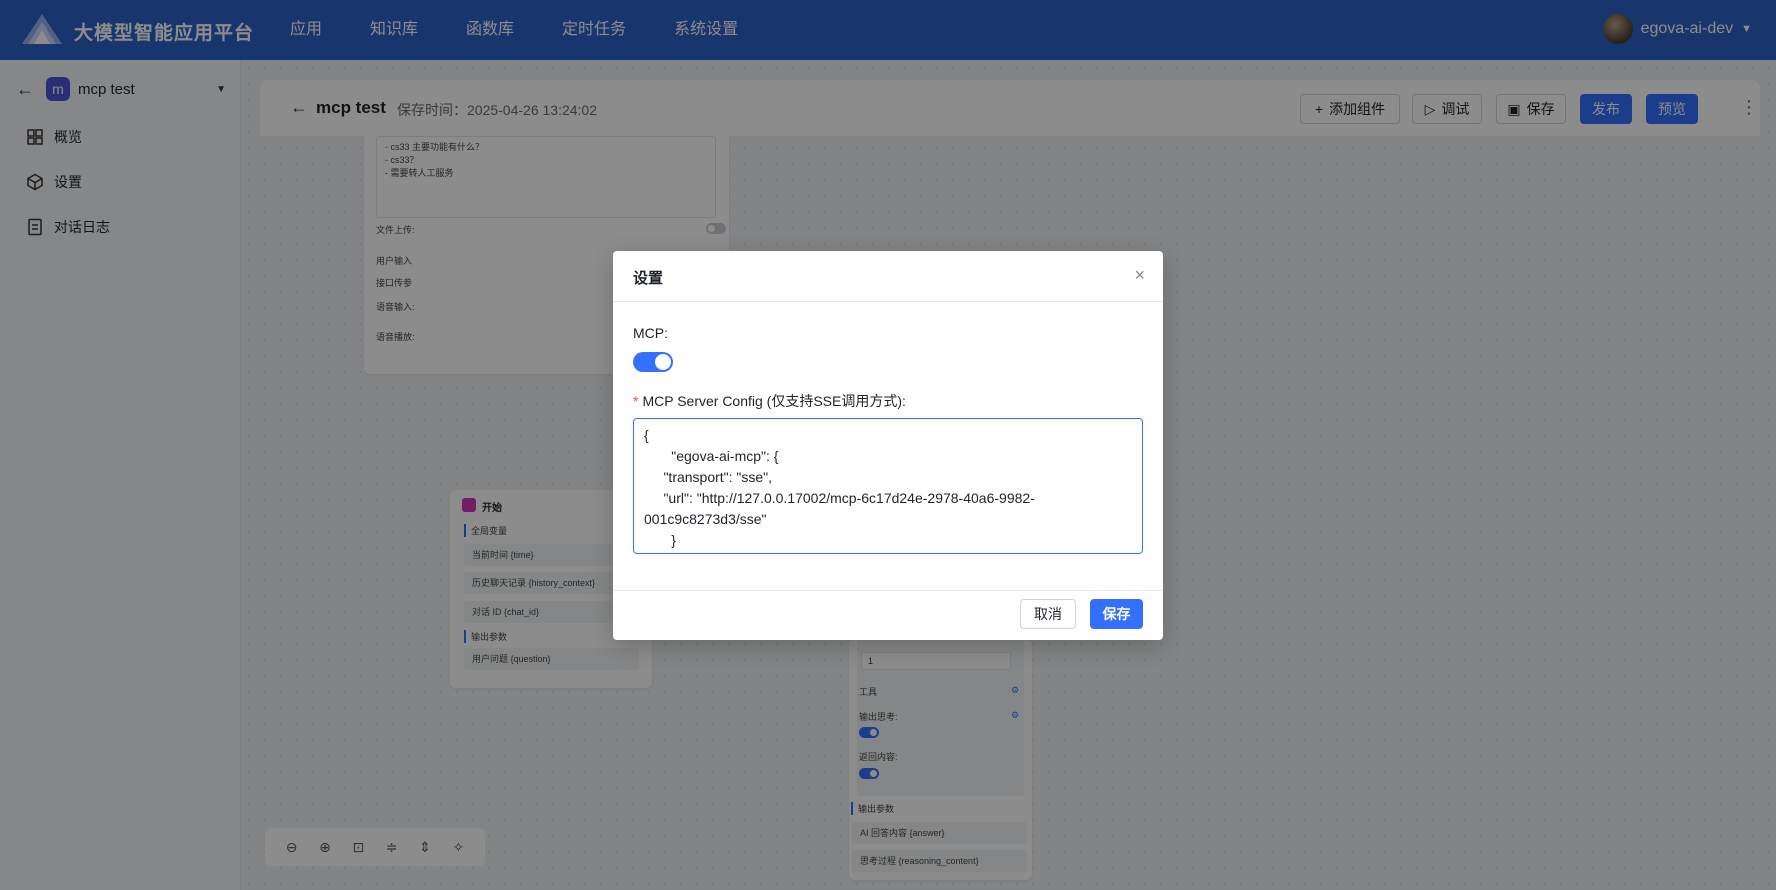 The width and height of the screenshot is (1776, 890). What do you see at coordinates (1048, 614) in the screenshot?
I see `cancel-button: 取消` at bounding box center [1048, 614].